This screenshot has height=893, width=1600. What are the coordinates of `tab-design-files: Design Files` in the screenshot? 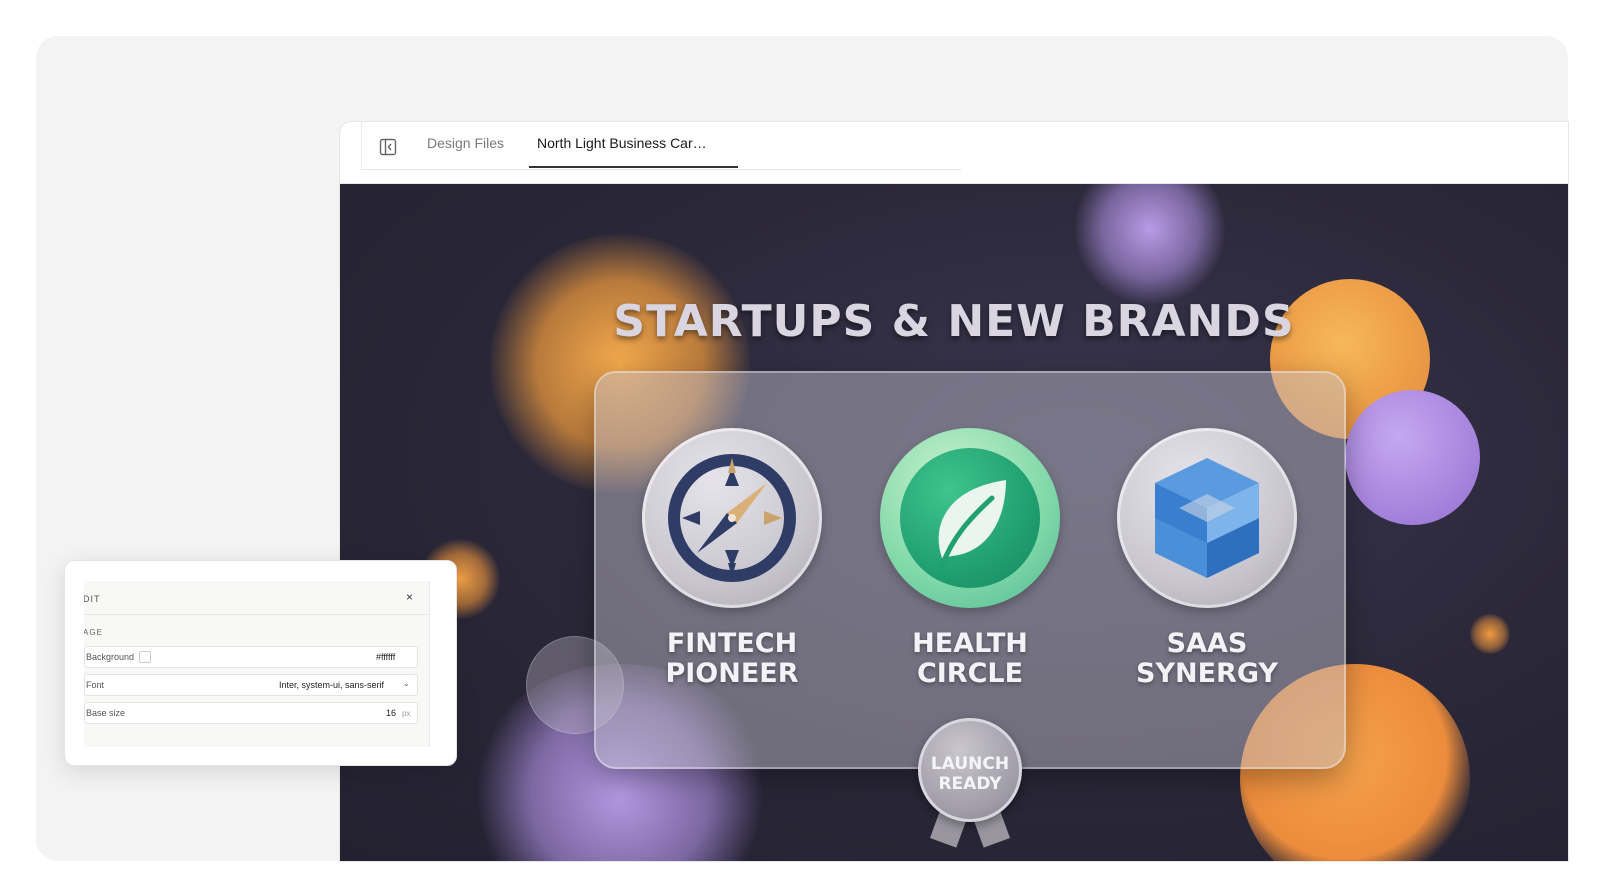 It's located at (465, 143).